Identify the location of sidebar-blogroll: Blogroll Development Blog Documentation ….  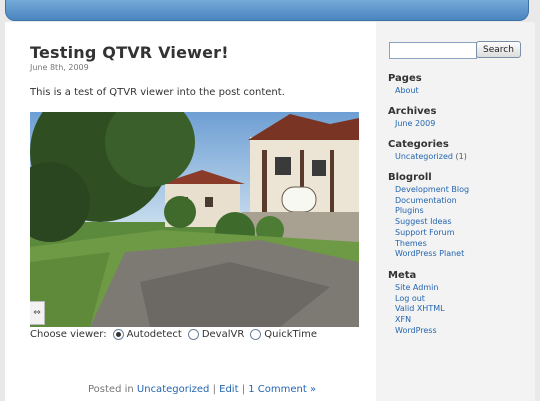
(428, 216).